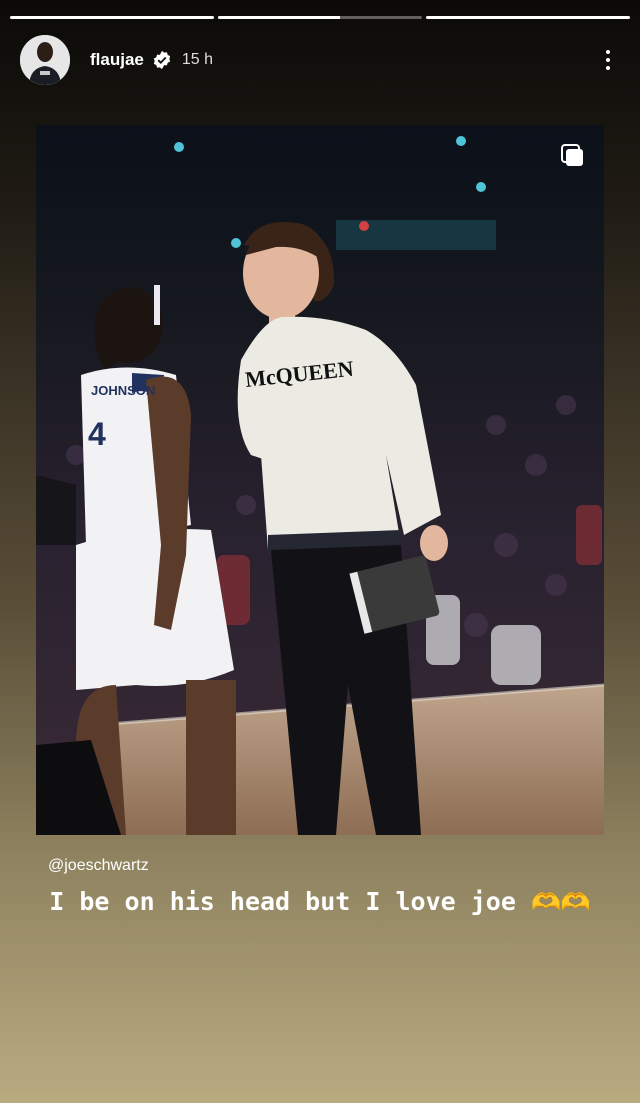 The height and width of the screenshot is (1103, 640). Describe the element at coordinates (162, 60) in the screenshot. I see `verified-badge-icon` at that location.